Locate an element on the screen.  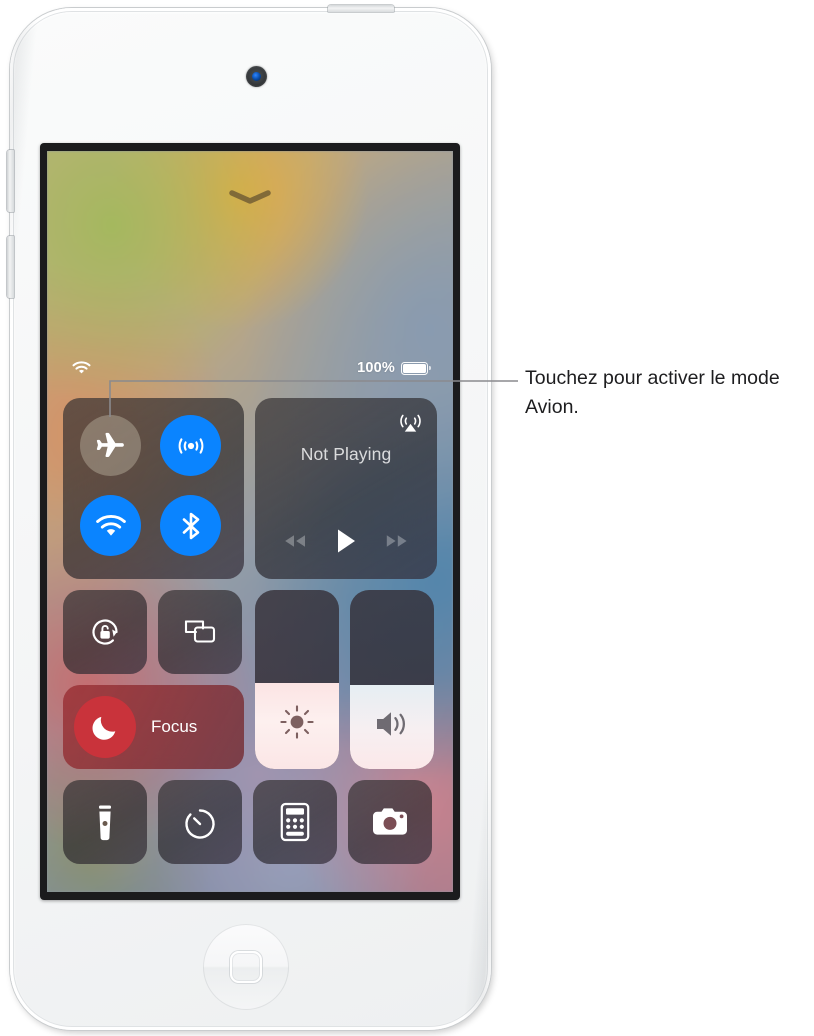
home-button-square-icon is located at coordinates (246, 967).